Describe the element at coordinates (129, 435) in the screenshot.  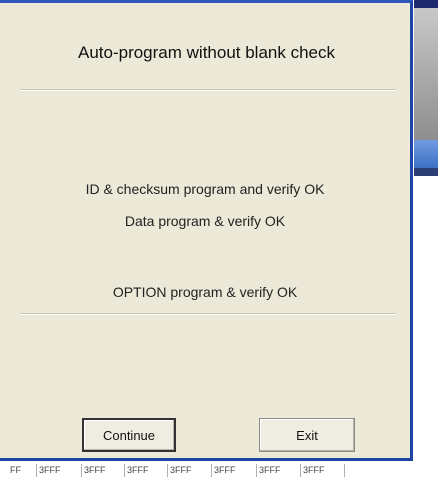
I see `continue-button: Continue` at that location.